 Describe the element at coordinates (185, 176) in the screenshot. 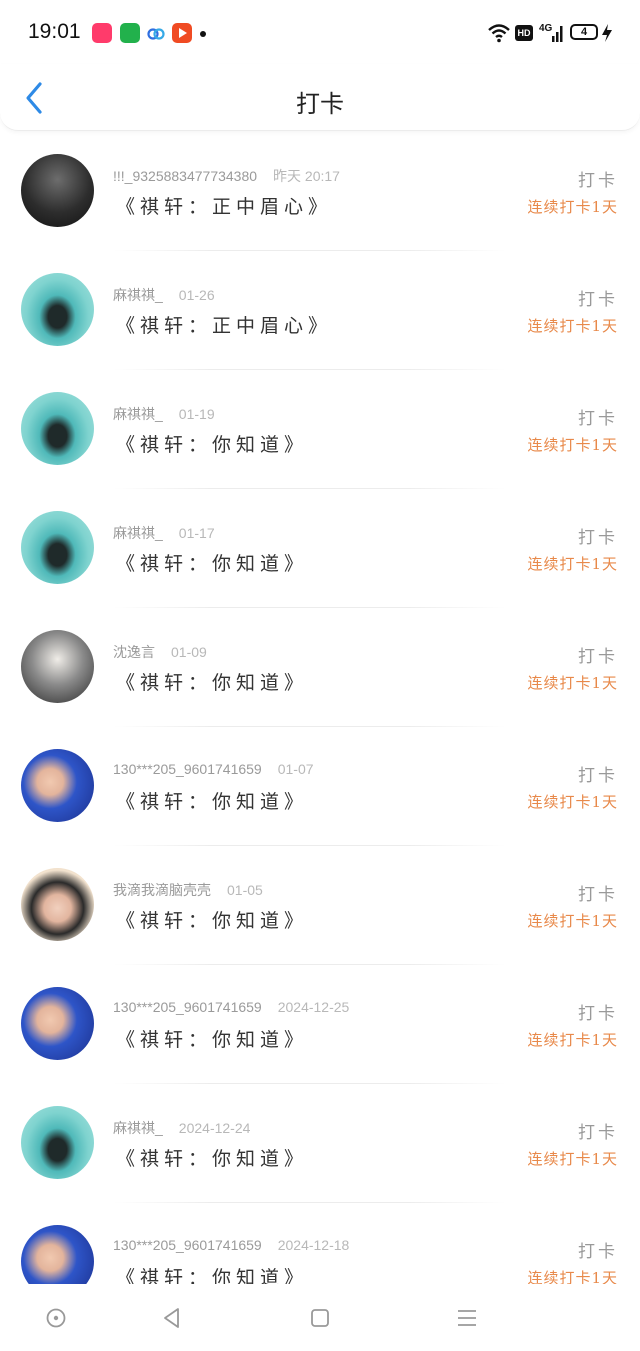

I see `user-name-text: !!!_9325883477734380` at that location.